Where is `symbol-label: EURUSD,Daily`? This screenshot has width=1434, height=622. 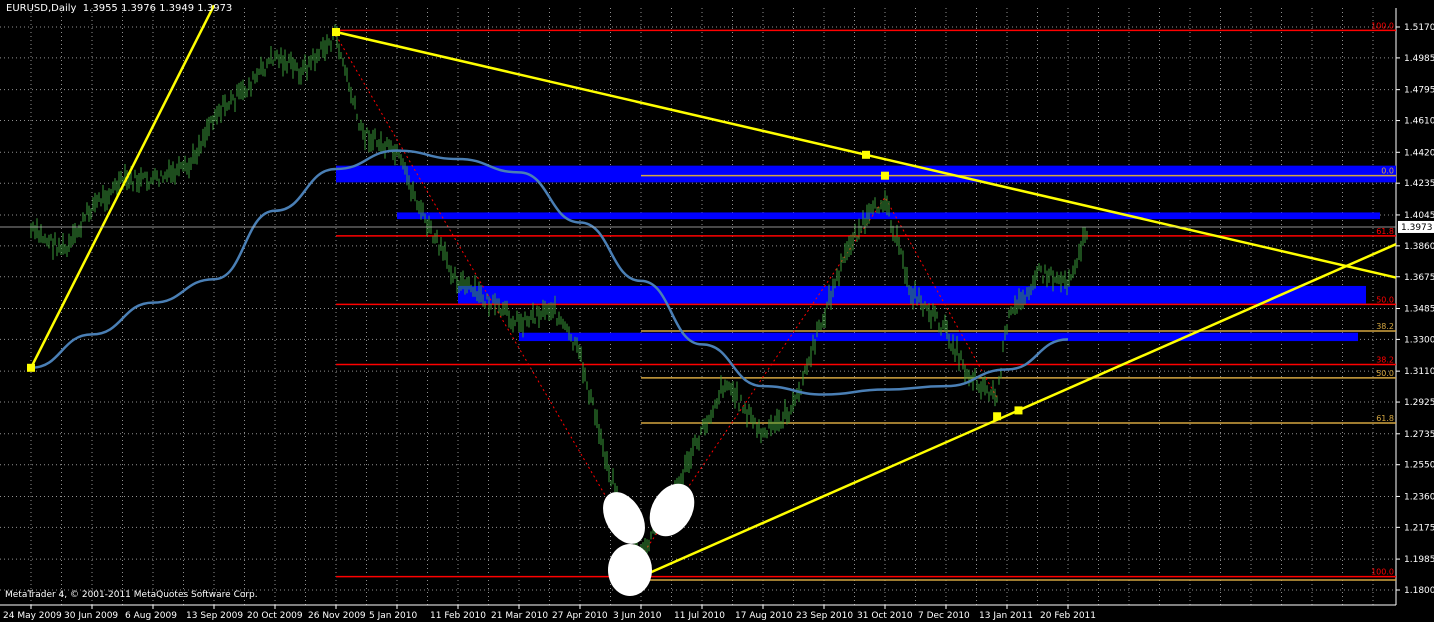 symbol-label: EURUSD,Daily is located at coordinates (41, 8).